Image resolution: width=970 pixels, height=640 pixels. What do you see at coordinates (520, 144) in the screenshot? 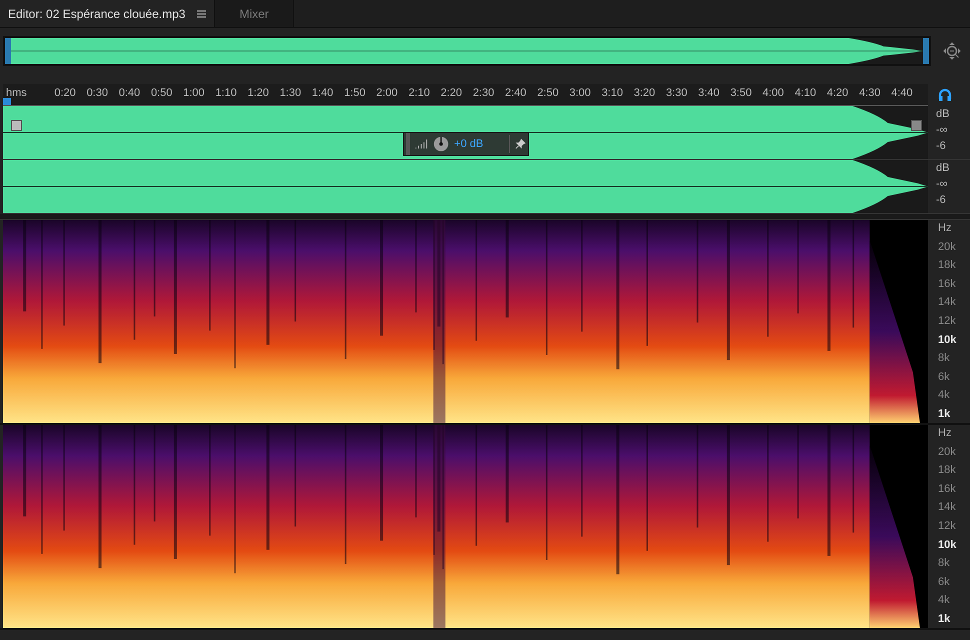
I see `pin-icon` at bounding box center [520, 144].